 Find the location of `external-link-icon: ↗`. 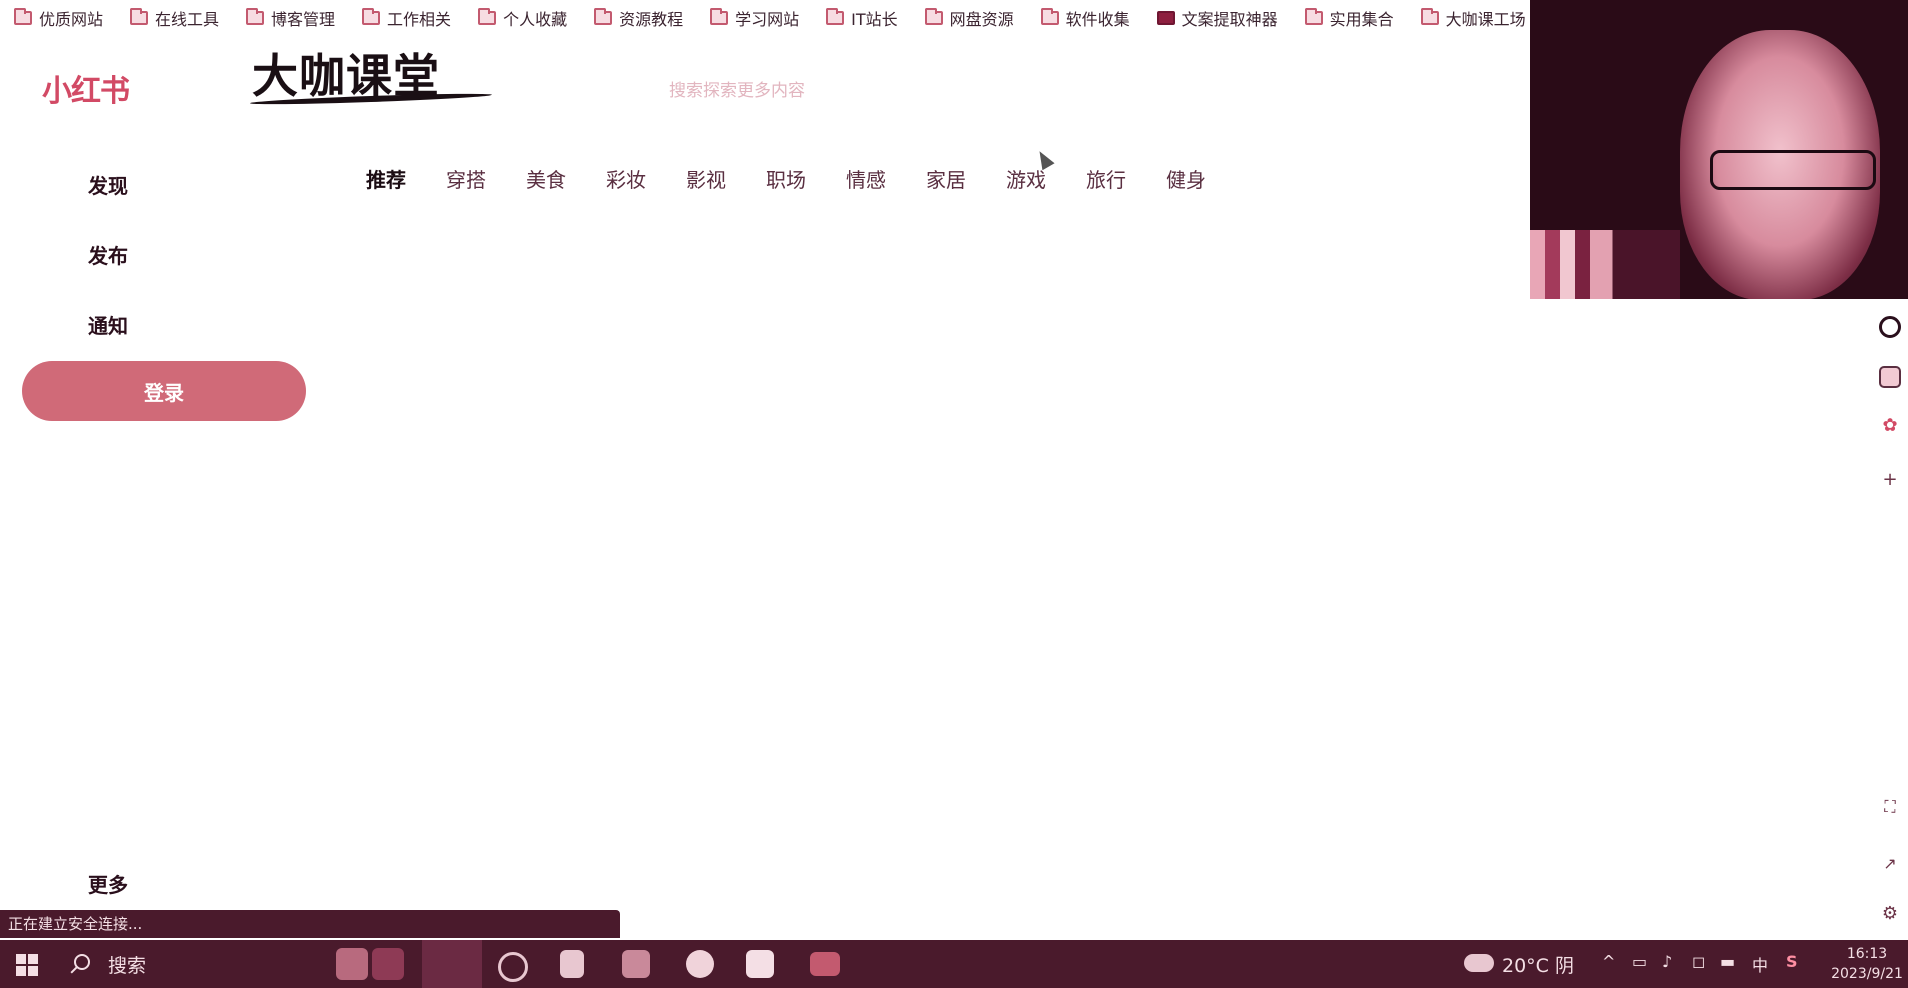

external-link-icon: ↗ is located at coordinates (1890, 863).